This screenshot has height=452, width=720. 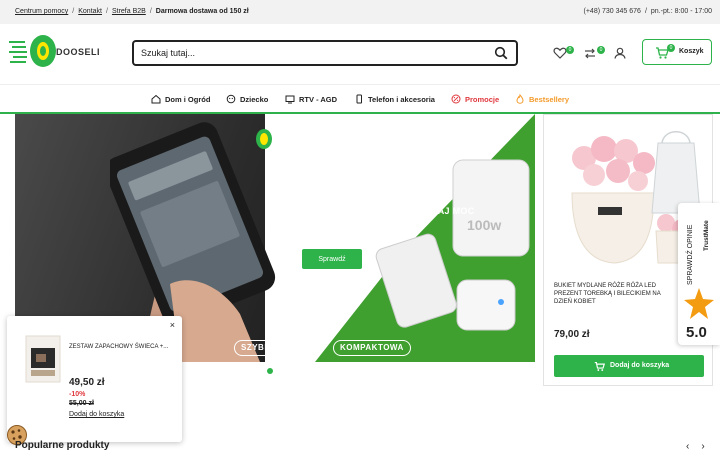 What do you see at coordinates (620, 53) in the screenshot?
I see `user-icon` at bounding box center [620, 53].